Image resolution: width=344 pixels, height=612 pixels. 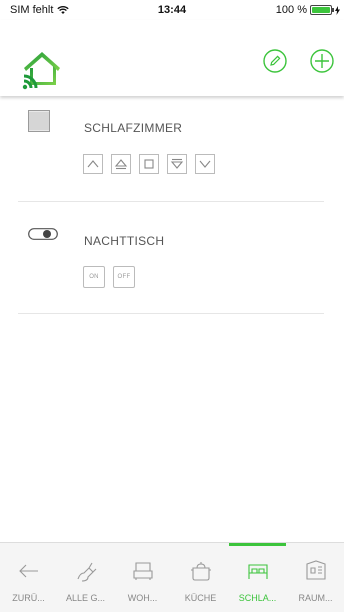 I want to click on arrow-down-icon, so click(x=205, y=164).